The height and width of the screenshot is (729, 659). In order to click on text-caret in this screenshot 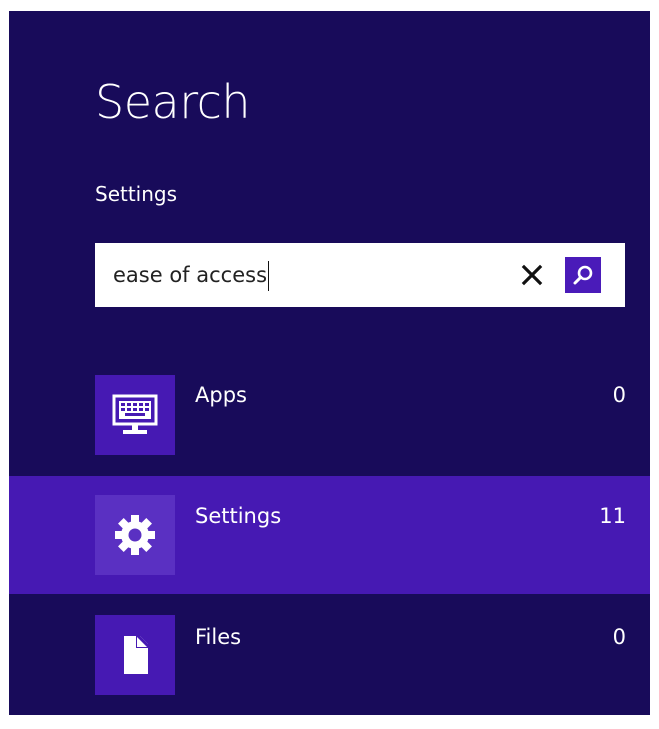, I will do `click(269, 276)`.